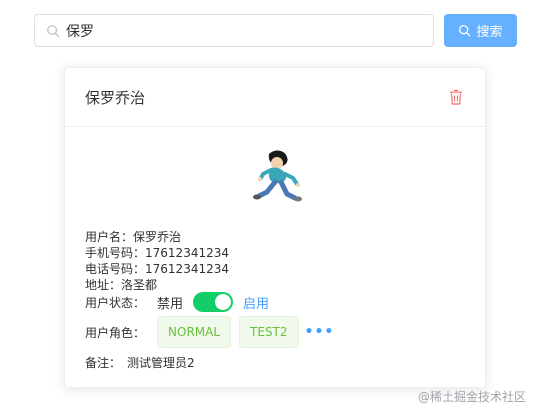 Image resolution: width=538 pixels, height=415 pixels. I want to click on username-value: 保罗乔治, so click(157, 237).